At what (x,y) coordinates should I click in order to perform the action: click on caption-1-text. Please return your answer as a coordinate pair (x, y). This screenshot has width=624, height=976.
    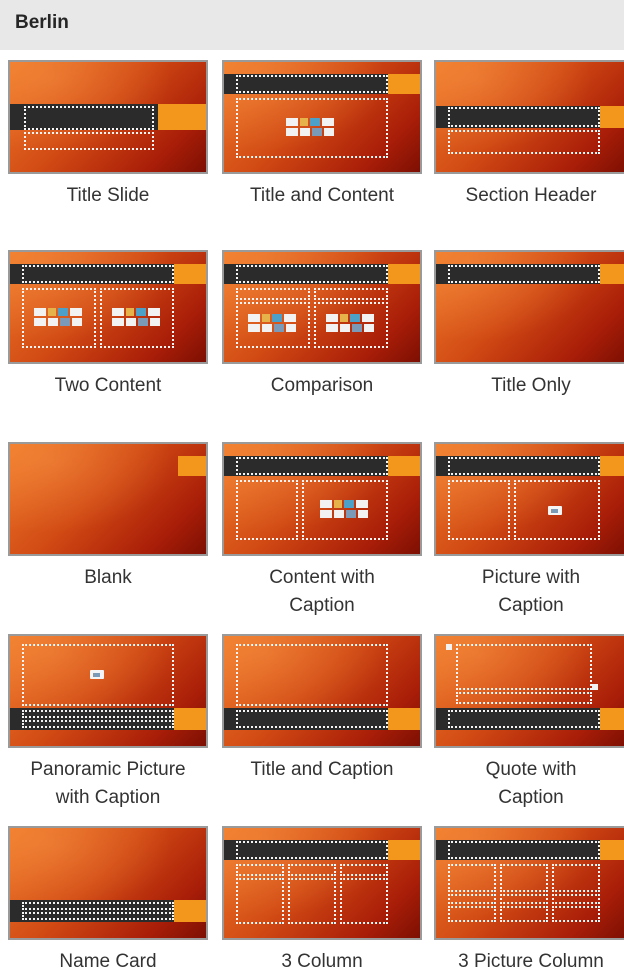
    Looking at the image, I should click on (472, 914).